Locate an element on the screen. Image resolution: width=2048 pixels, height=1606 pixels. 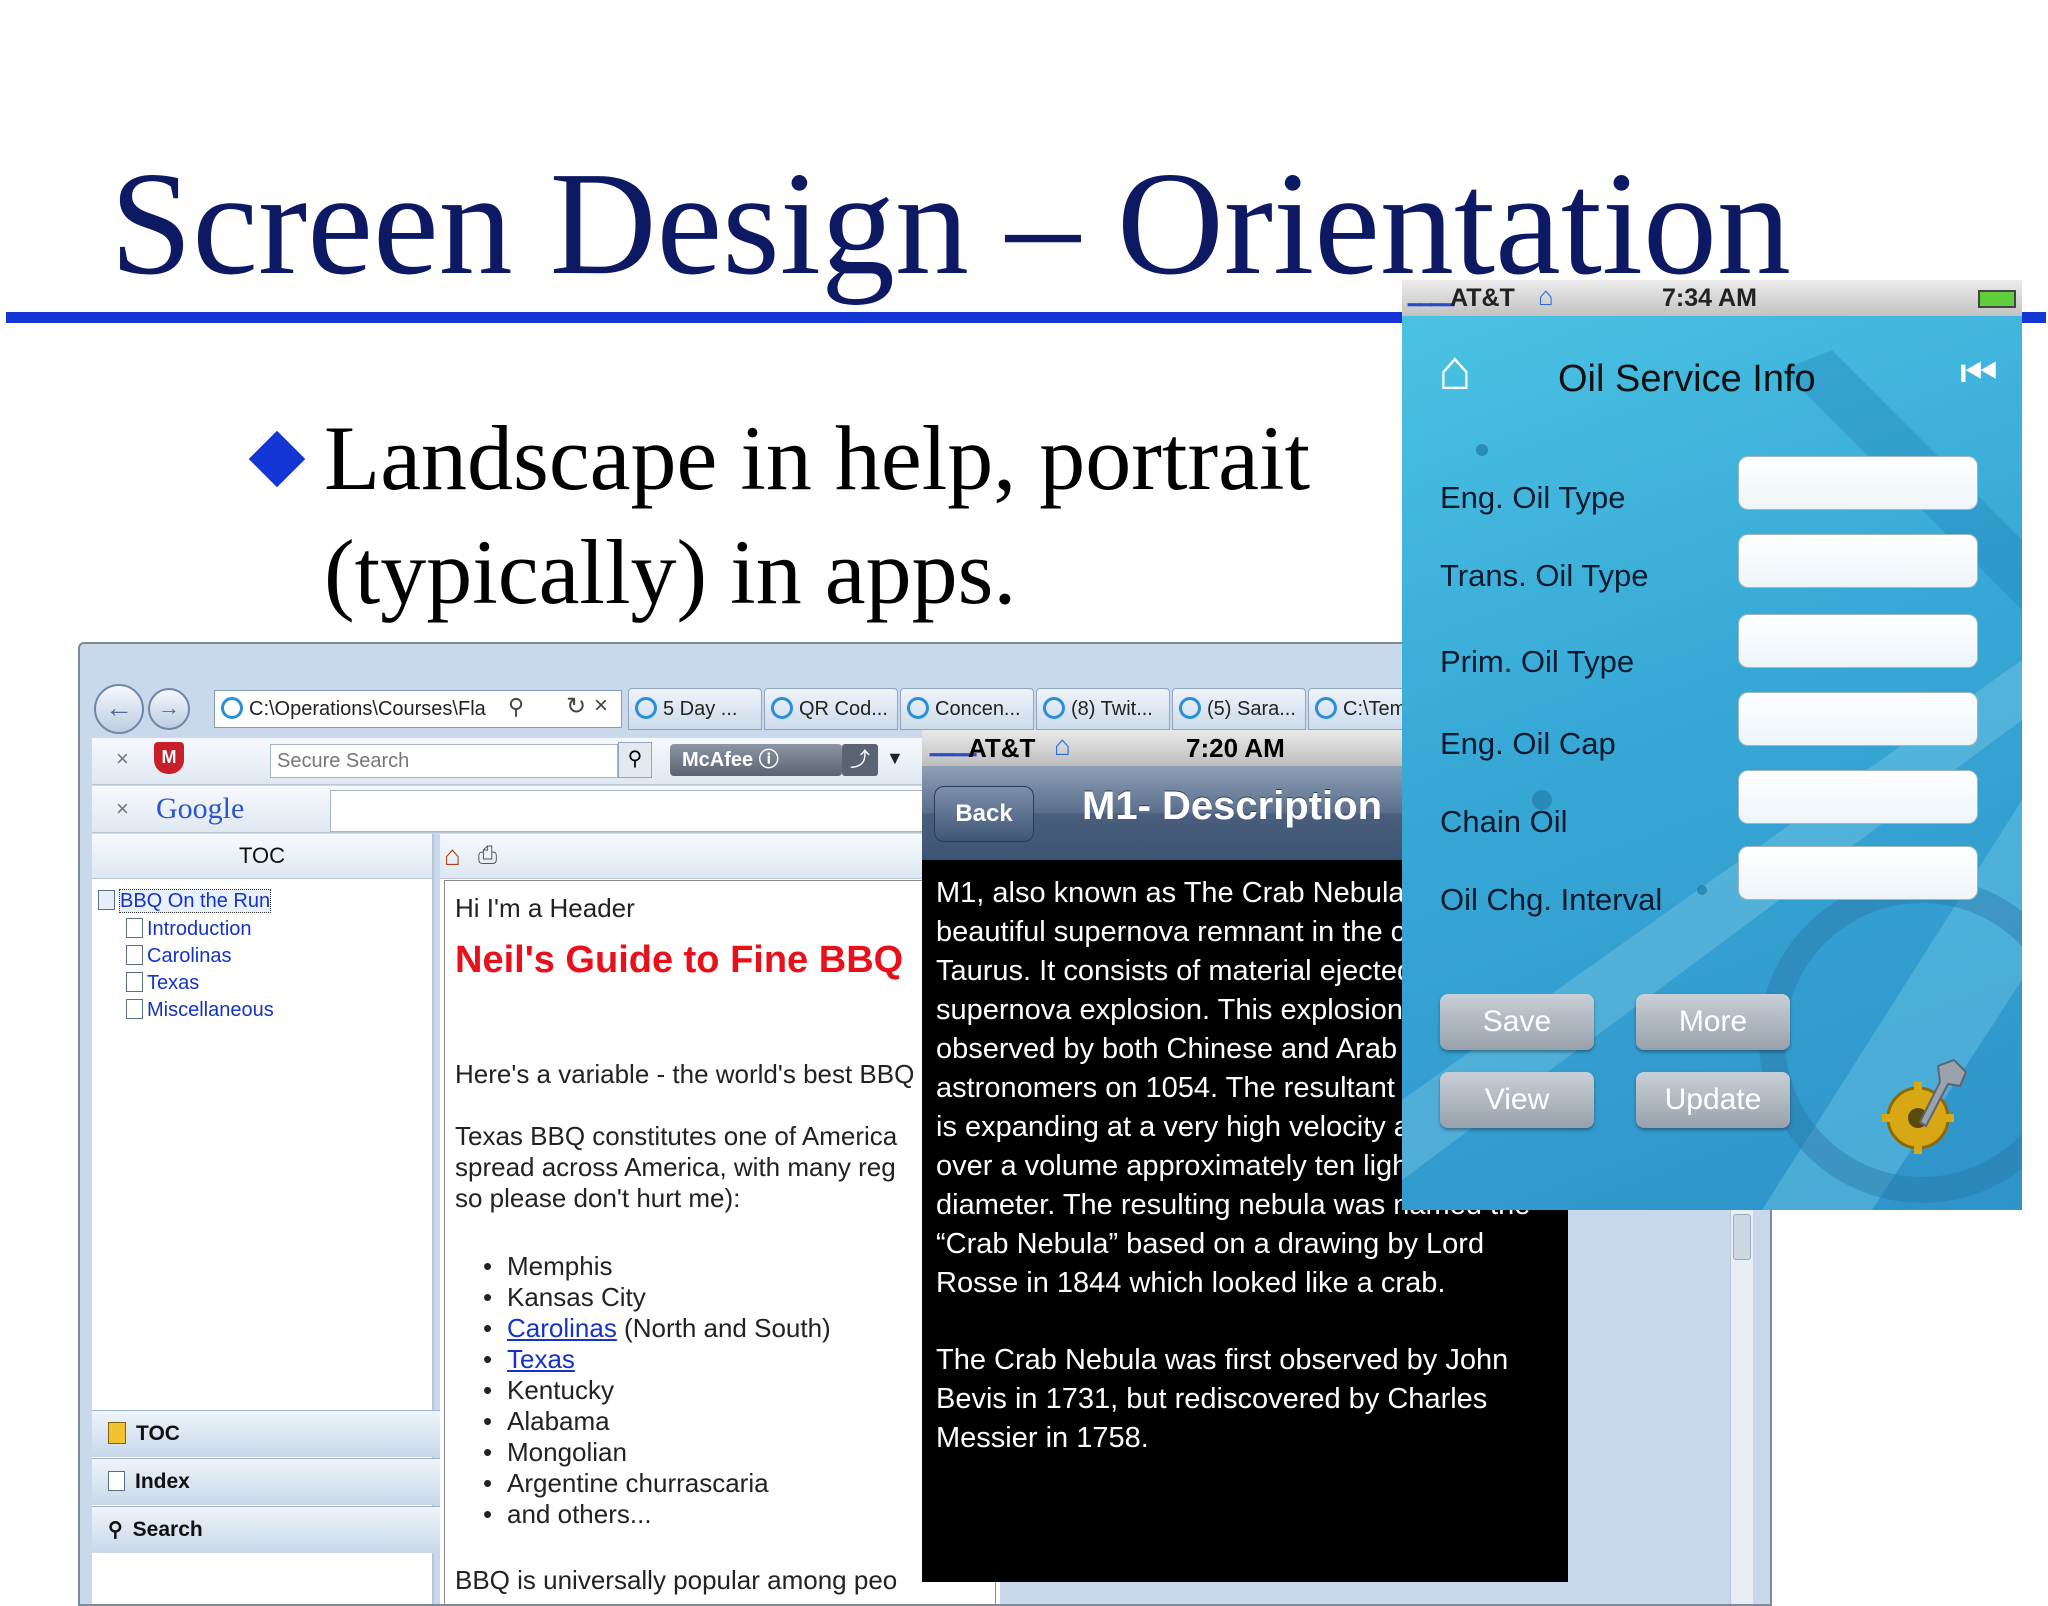
label-eng-oil-cap: Eng. Oil Cap is located at coordinates (1528, 743).